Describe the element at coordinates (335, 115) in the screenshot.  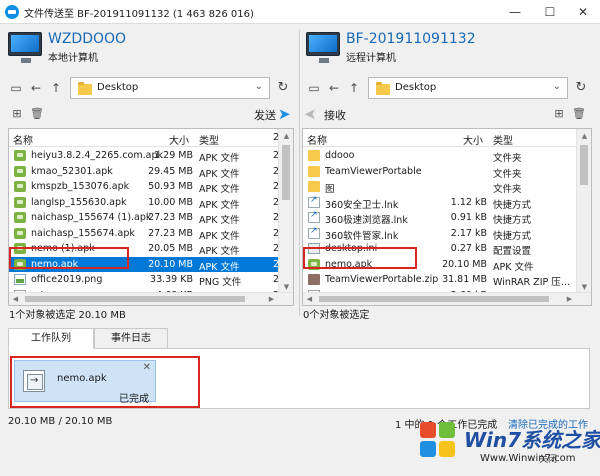
I see `receive-button: 接收` at that location.